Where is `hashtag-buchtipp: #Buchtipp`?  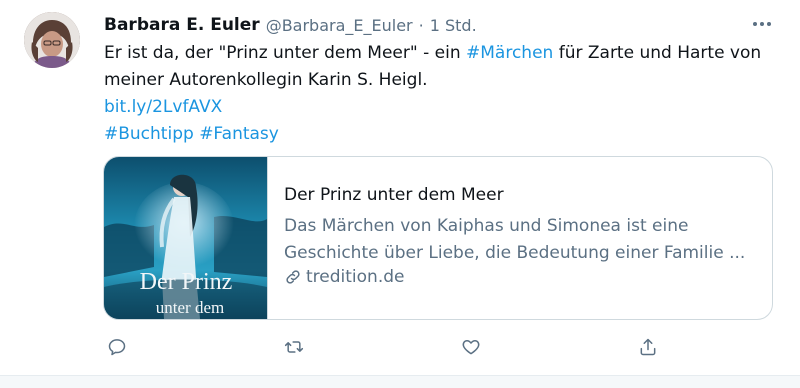
hashtag-buchtipp: #Buchtipp is located at coordinates (149, 134).